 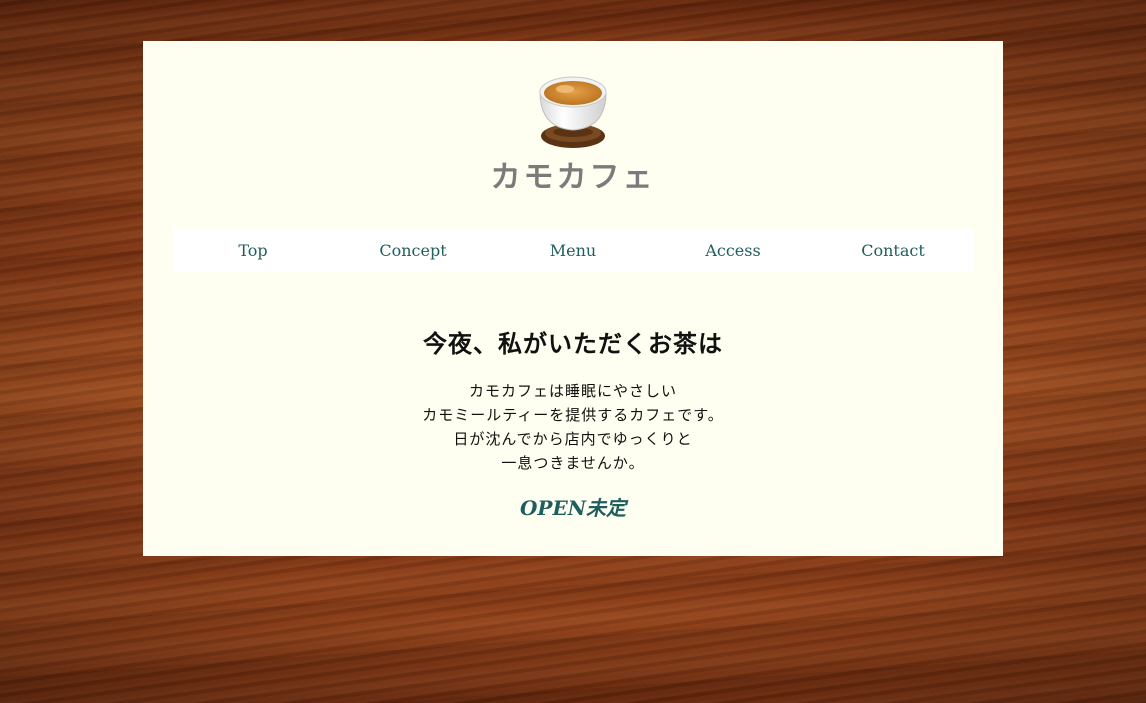 What do you see at coordinates (573, 177) in the screenshot?
I see `site-title: カモカフェ` at bounding box center [573, 177].